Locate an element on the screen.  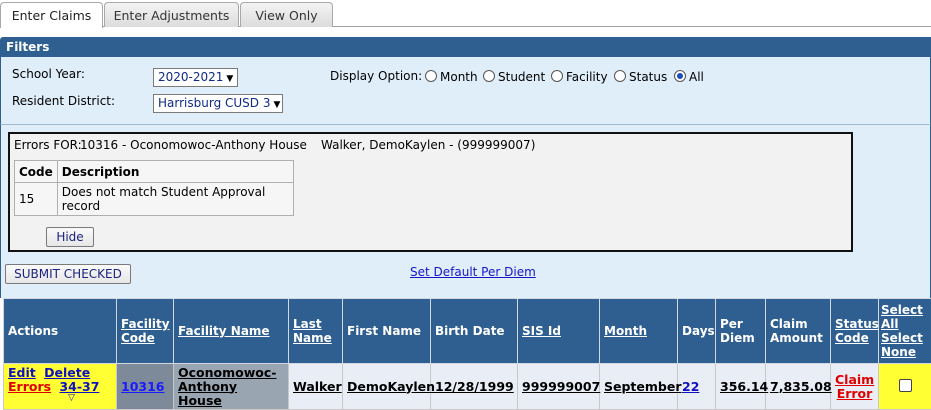
errors-table-header: Code Description is located at coordinates (154, 172).